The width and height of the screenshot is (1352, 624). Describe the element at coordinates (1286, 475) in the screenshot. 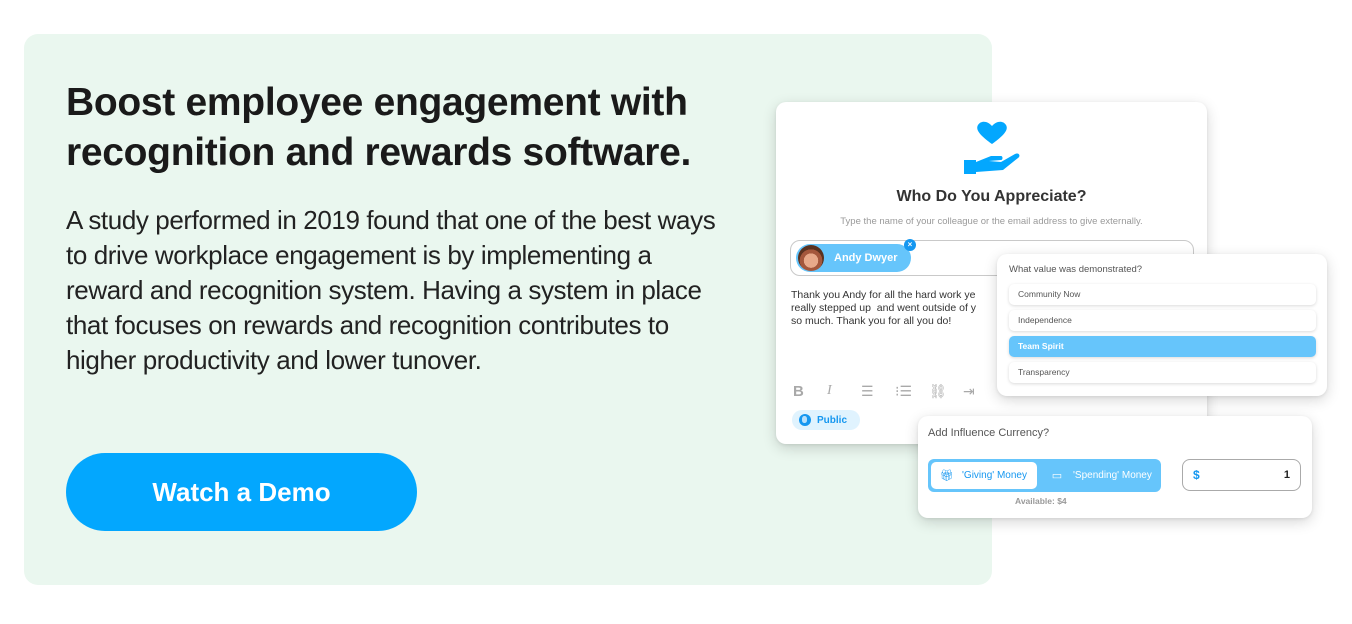

I see `amount-value: 1` at that location.